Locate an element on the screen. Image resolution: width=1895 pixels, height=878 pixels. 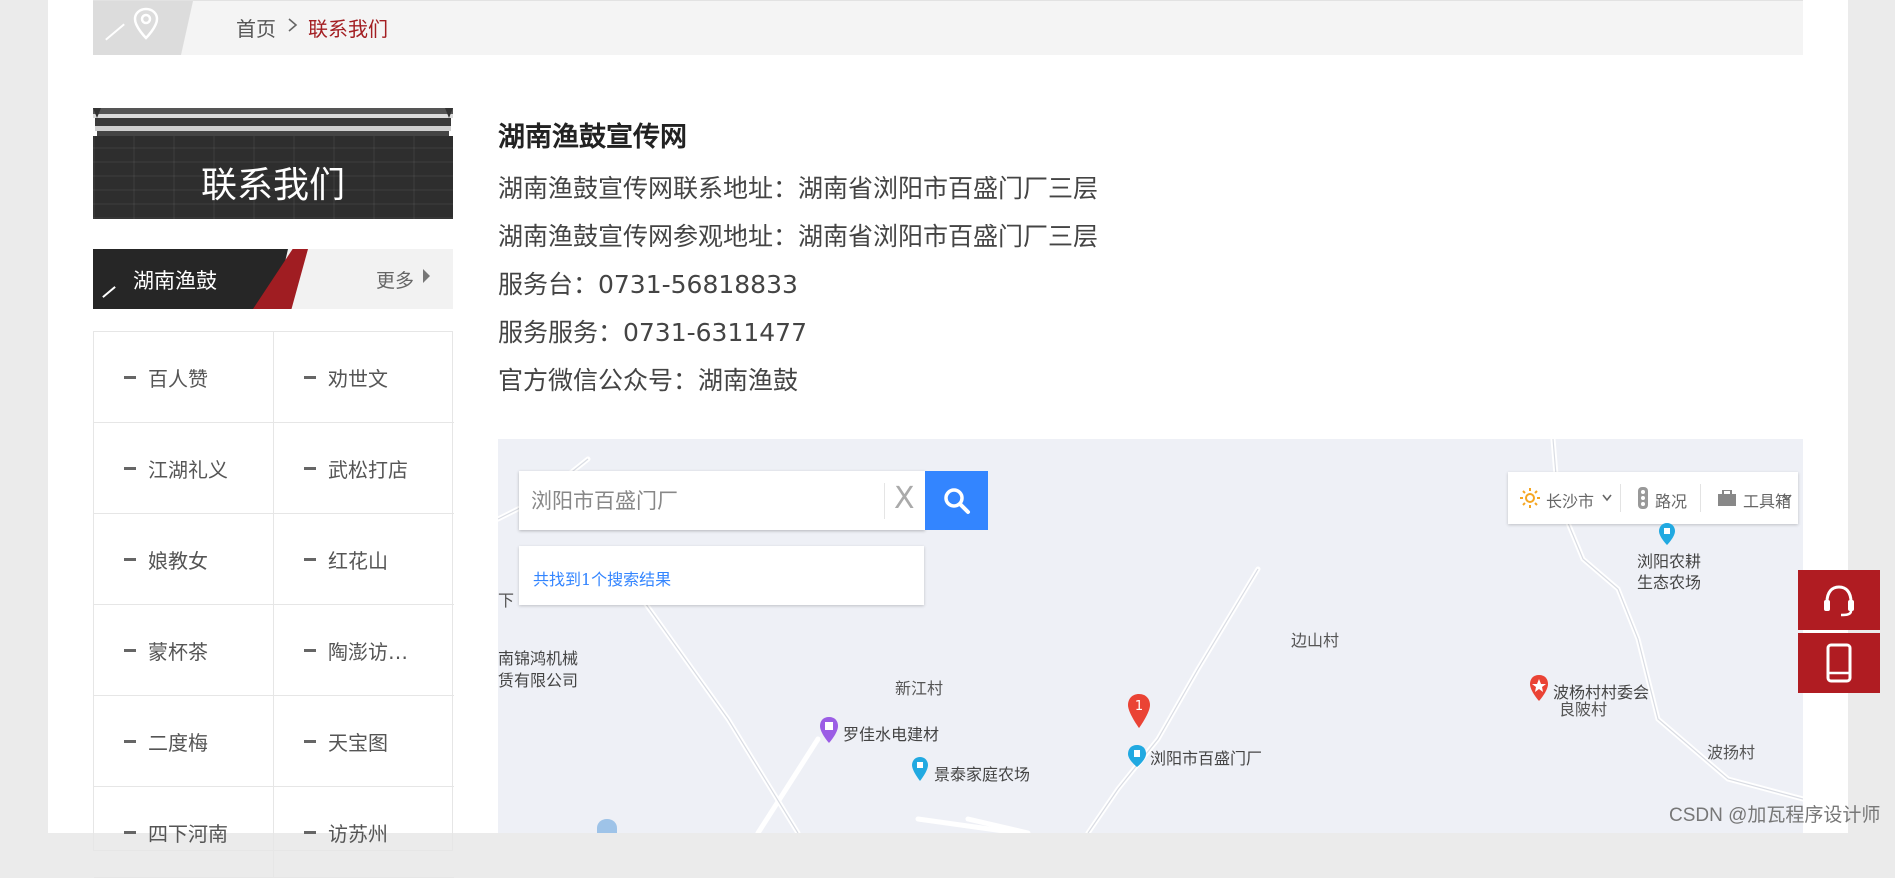
poi-label: 波杨村村委会 is located at coordinates (1601, 692).